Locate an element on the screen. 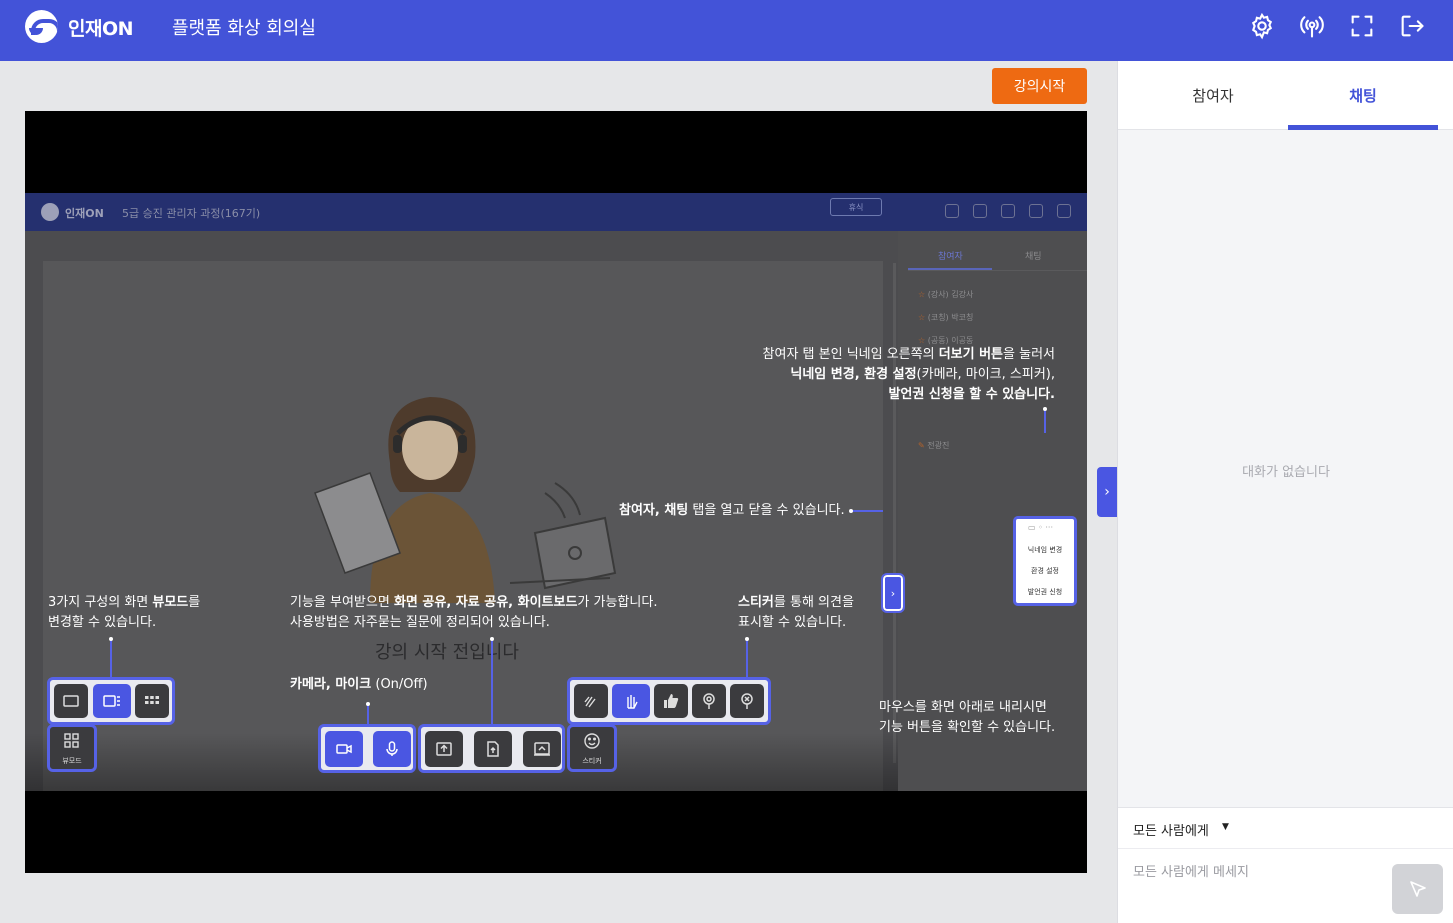 The image size is (1453, 923). send-icon is located at coordinates (1417, 889).